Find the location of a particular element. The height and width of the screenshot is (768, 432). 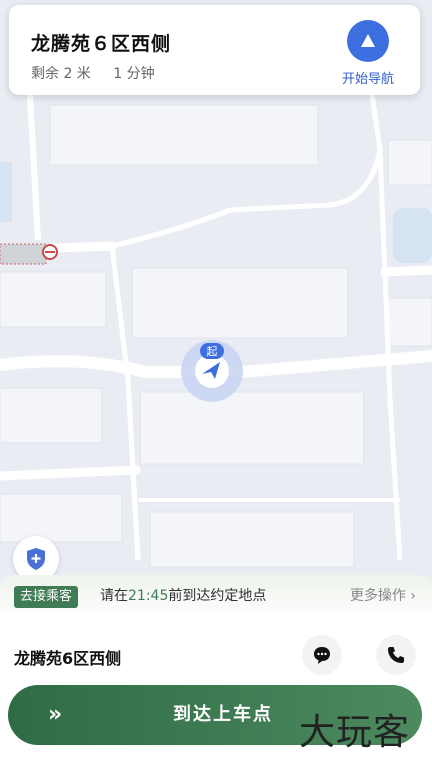

remaining-time: 1 分钟 is located at coordinates (134, 74).